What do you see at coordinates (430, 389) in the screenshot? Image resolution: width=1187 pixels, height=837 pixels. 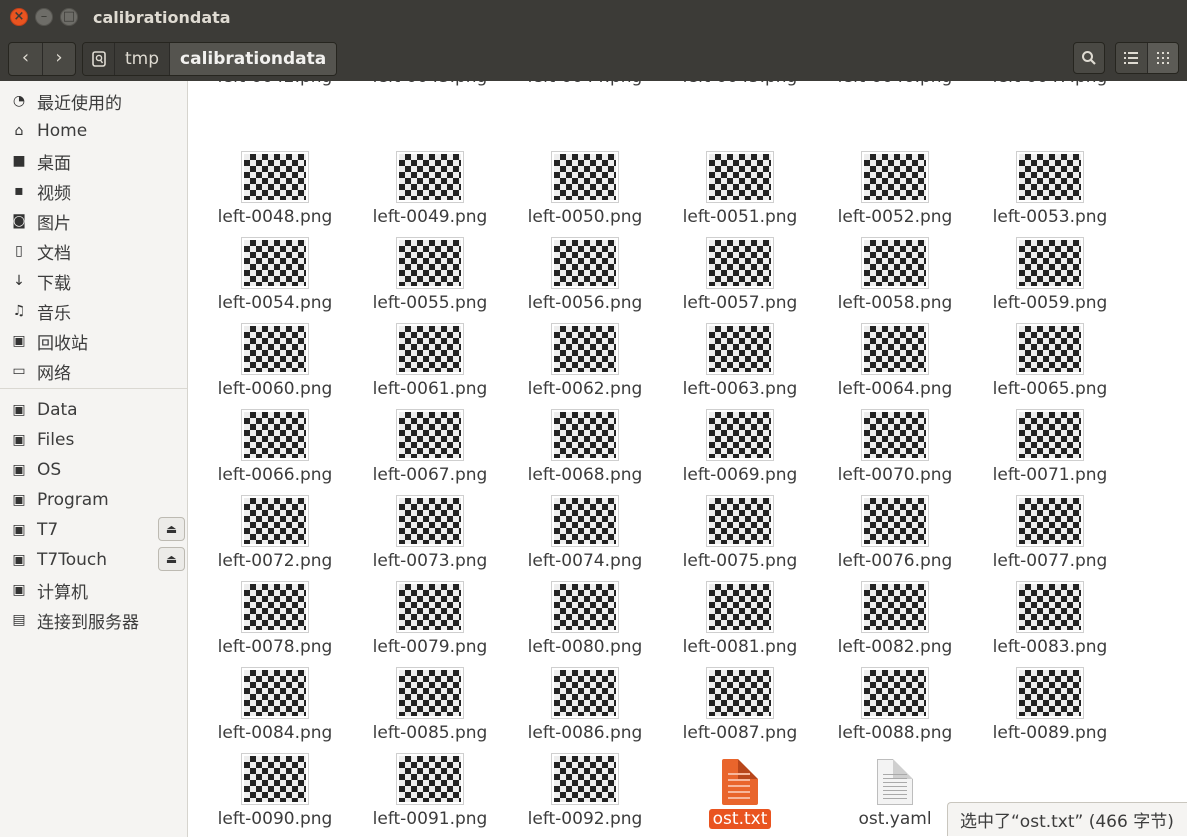 I see `file-name: left-0061.png` at bounding box center [430, 389].